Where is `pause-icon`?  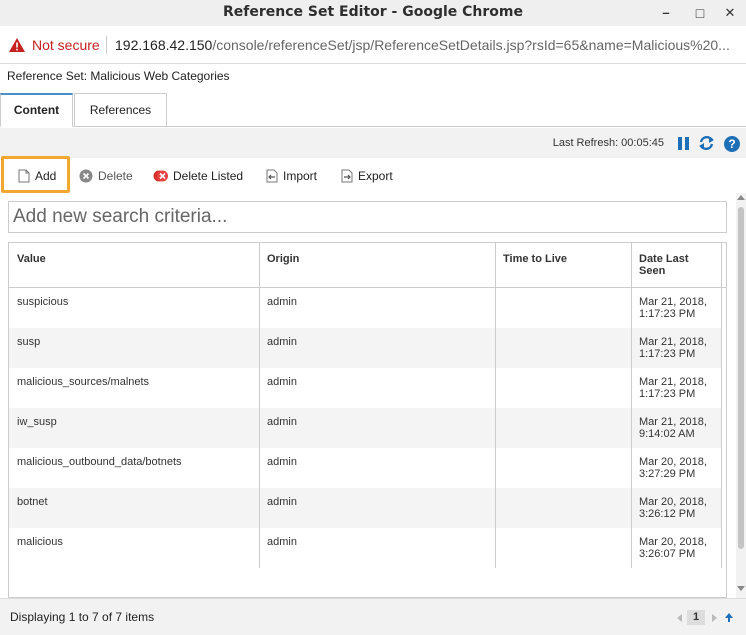 pause-icon is located at coordinates (684, 143).